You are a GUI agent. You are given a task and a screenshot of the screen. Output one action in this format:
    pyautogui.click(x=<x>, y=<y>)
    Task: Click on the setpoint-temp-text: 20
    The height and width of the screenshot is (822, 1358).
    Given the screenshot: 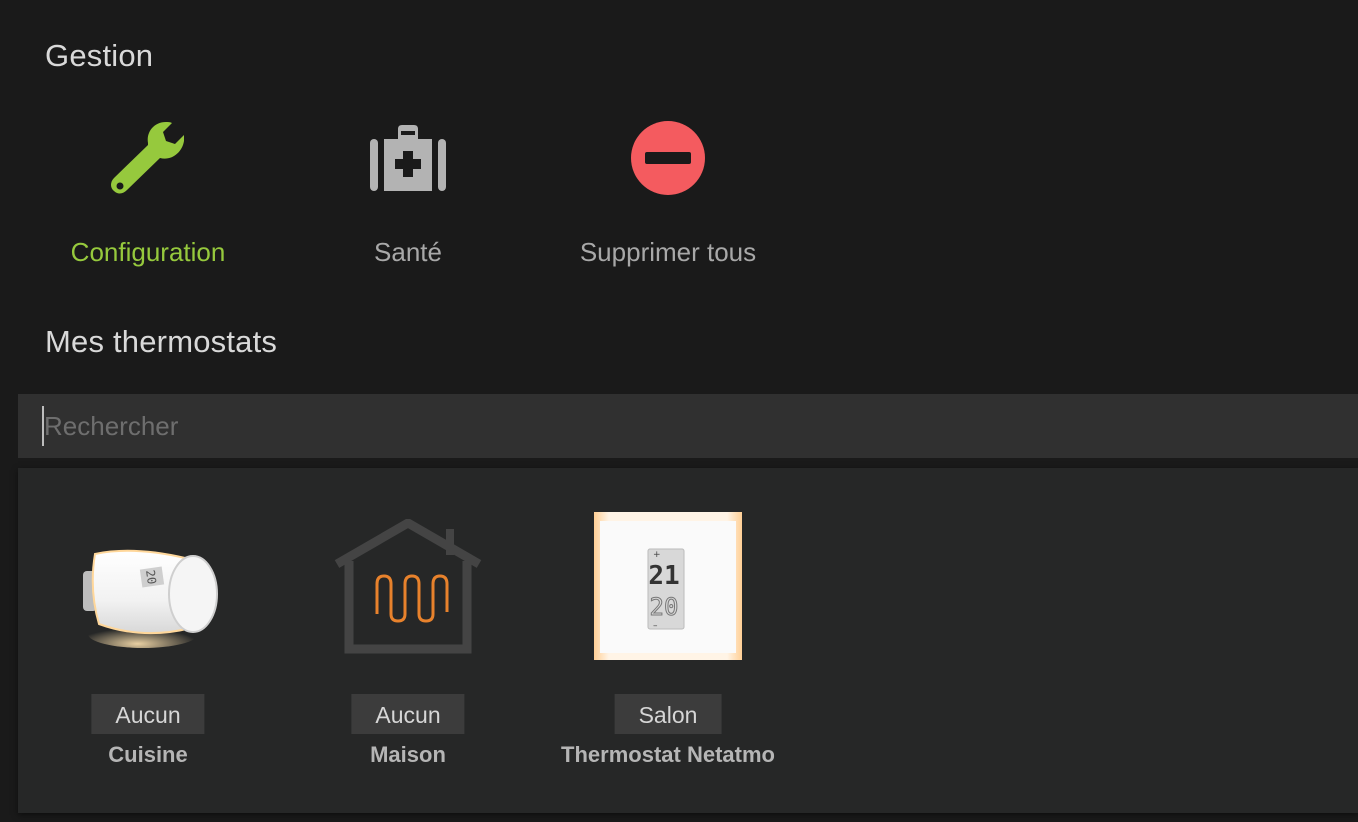 What is the action you would take?
    pyautogui.click(x=664, y=607)
    